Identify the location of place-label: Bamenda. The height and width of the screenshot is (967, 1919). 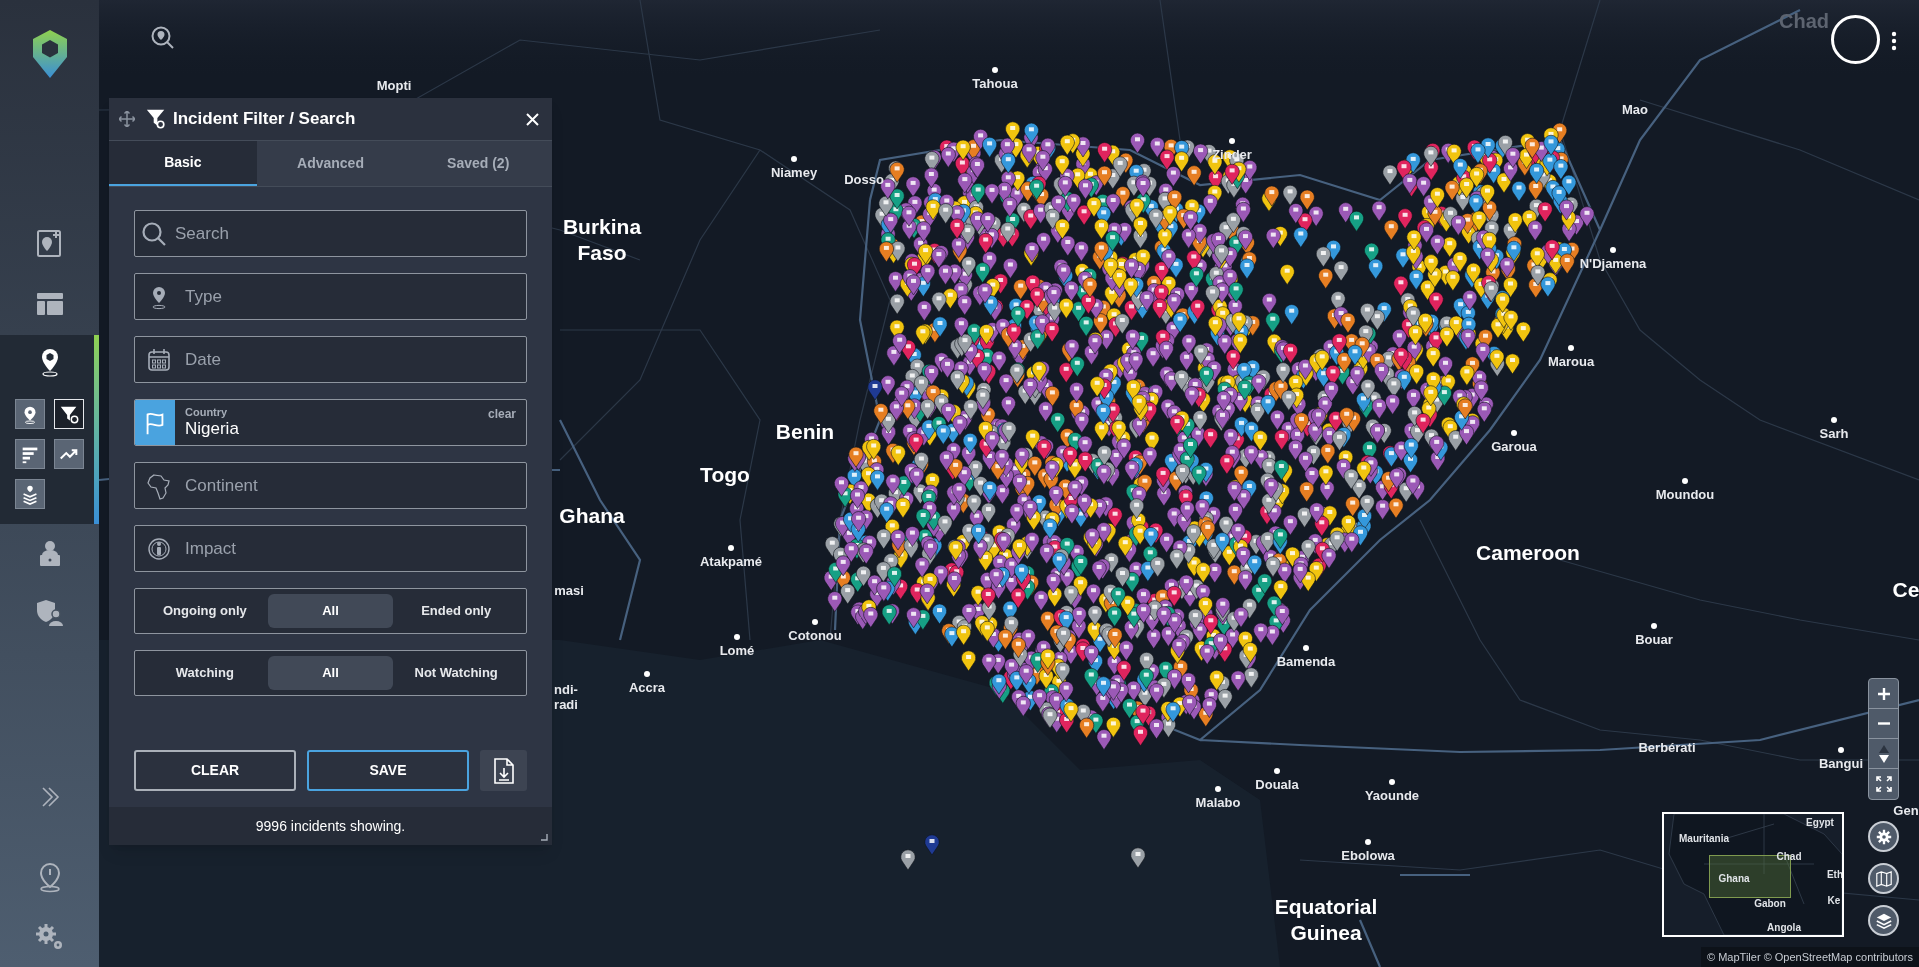
(1306, 662).